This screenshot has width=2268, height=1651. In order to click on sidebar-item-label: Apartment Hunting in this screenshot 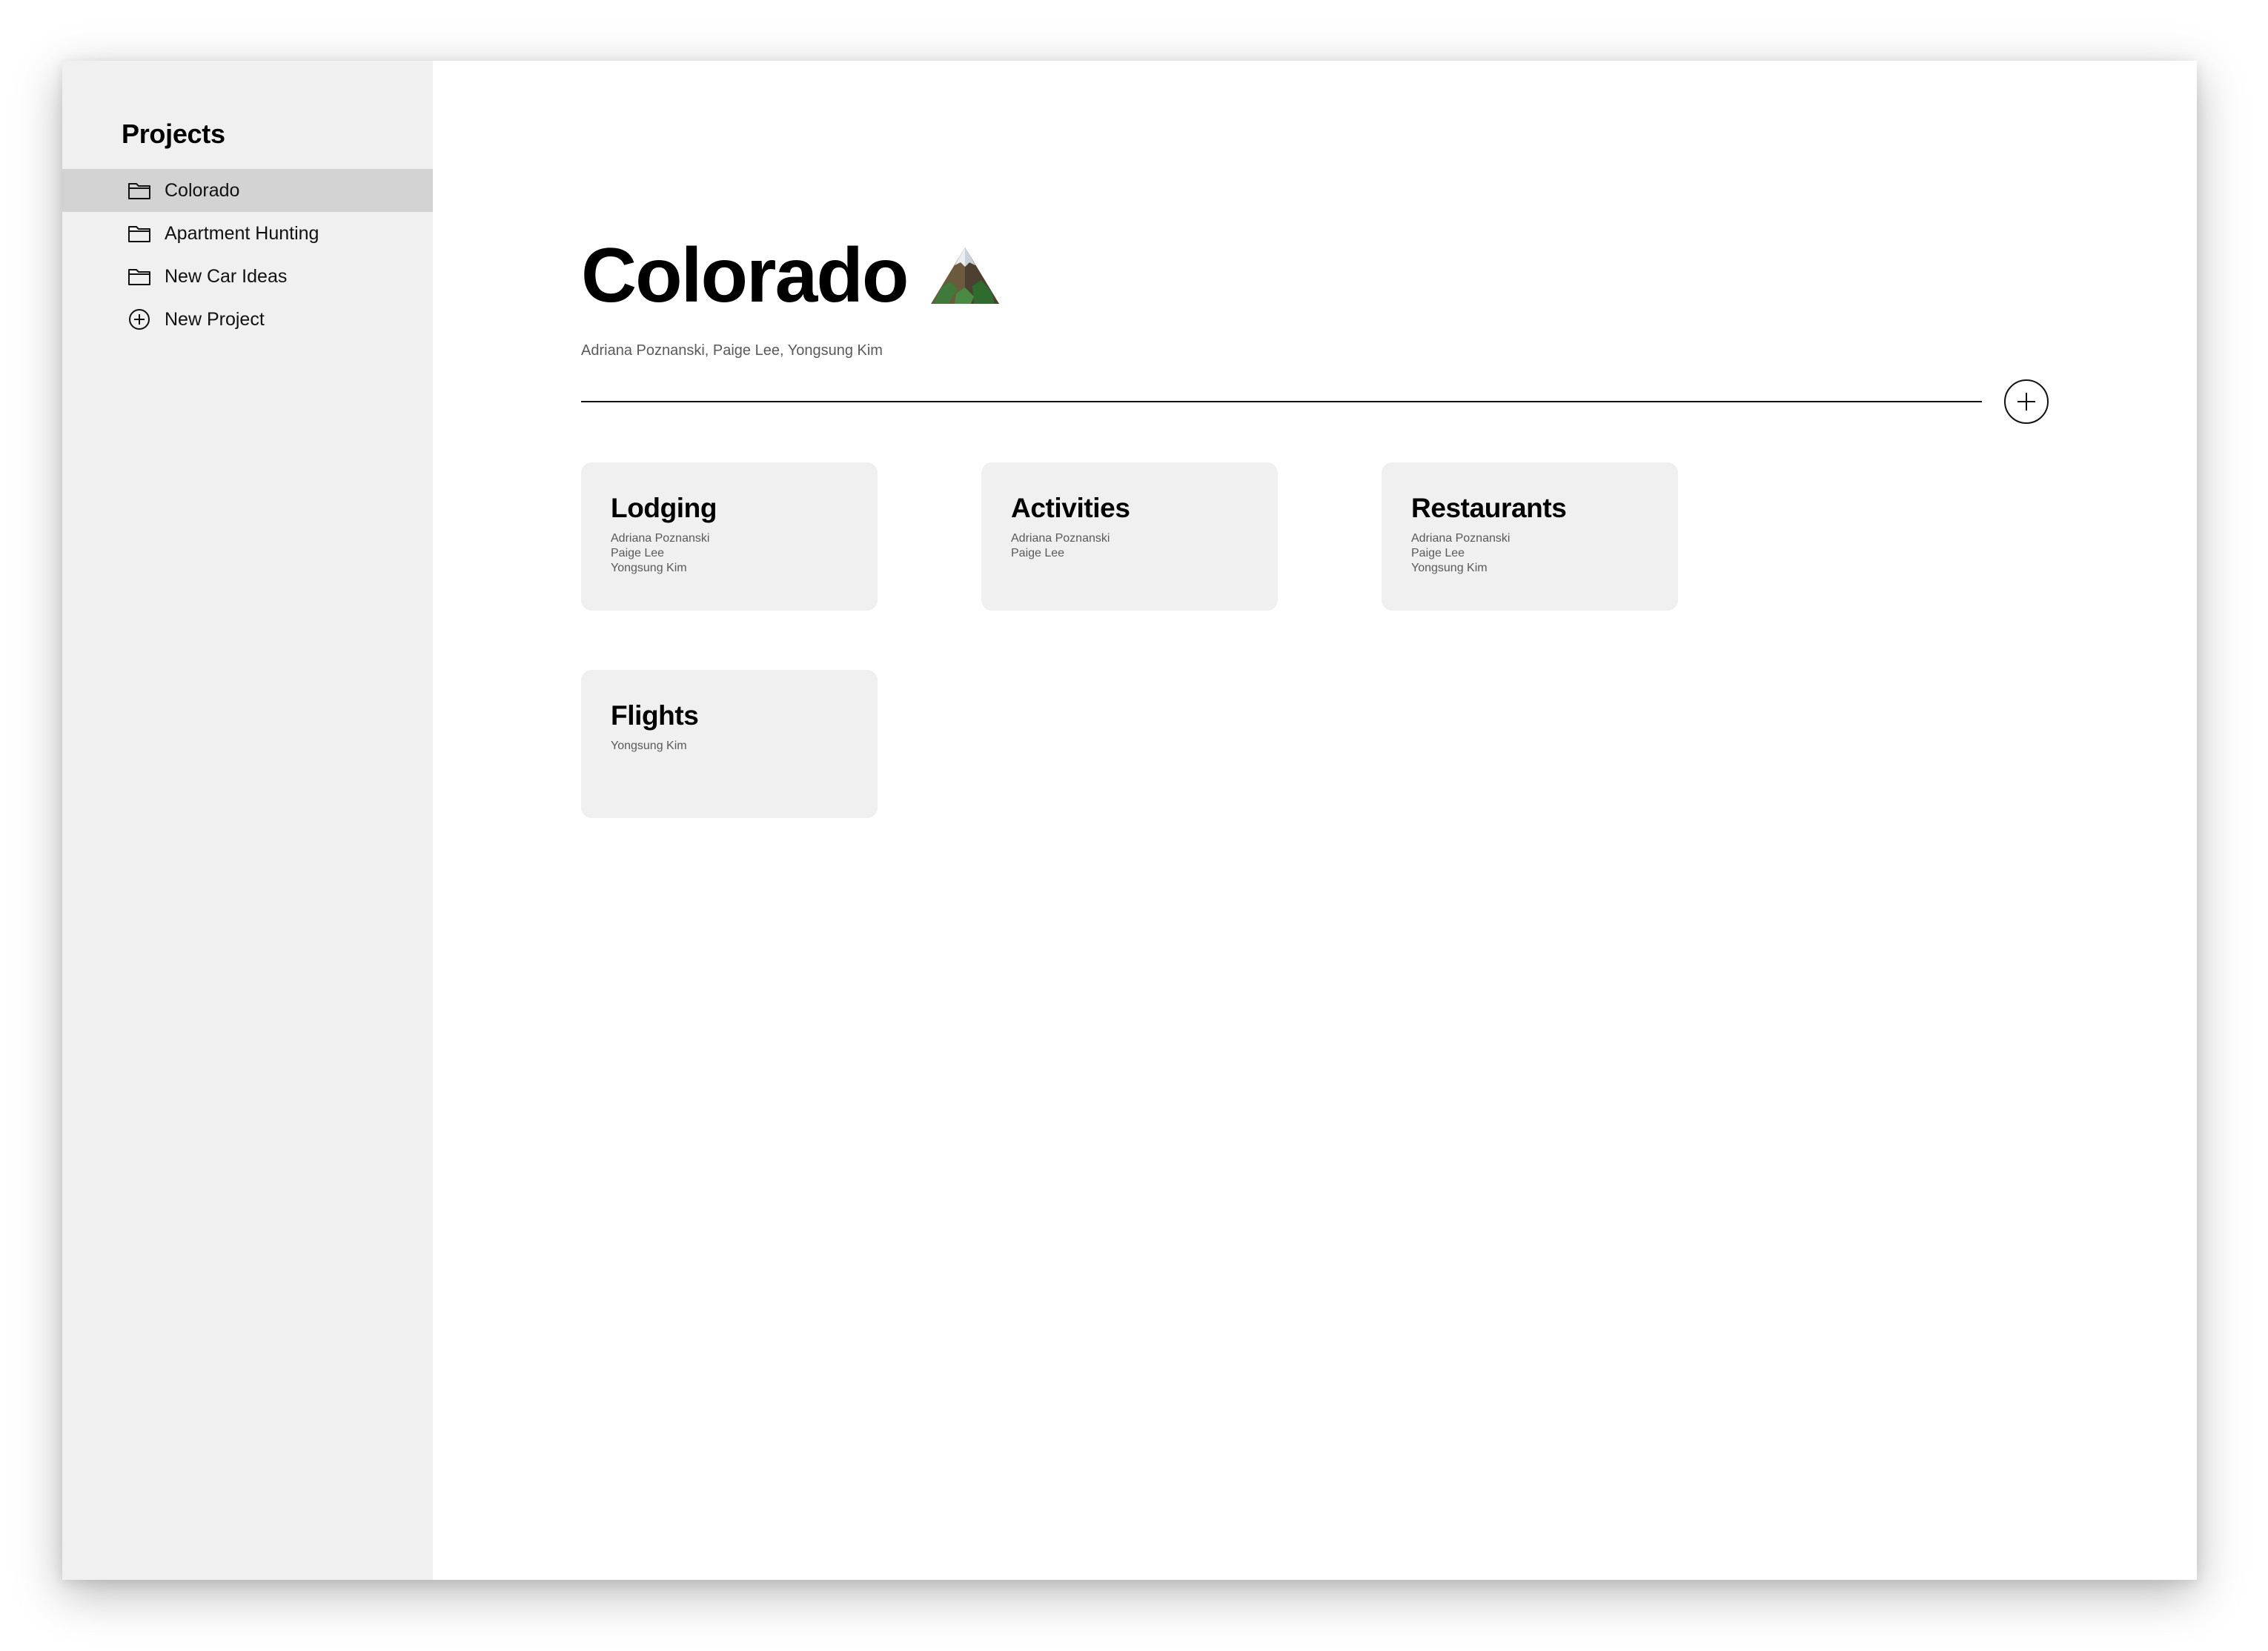, I will do `click(242, 233)`.